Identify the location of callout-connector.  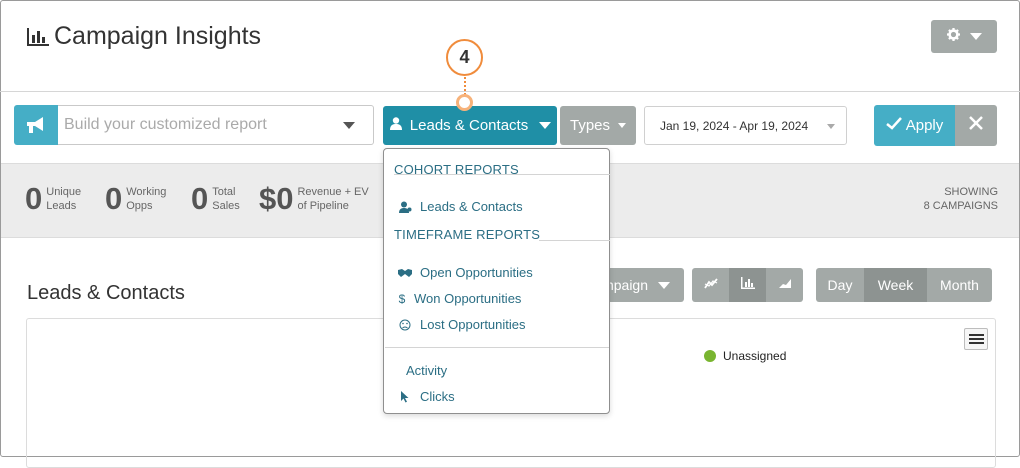
(465, 84).